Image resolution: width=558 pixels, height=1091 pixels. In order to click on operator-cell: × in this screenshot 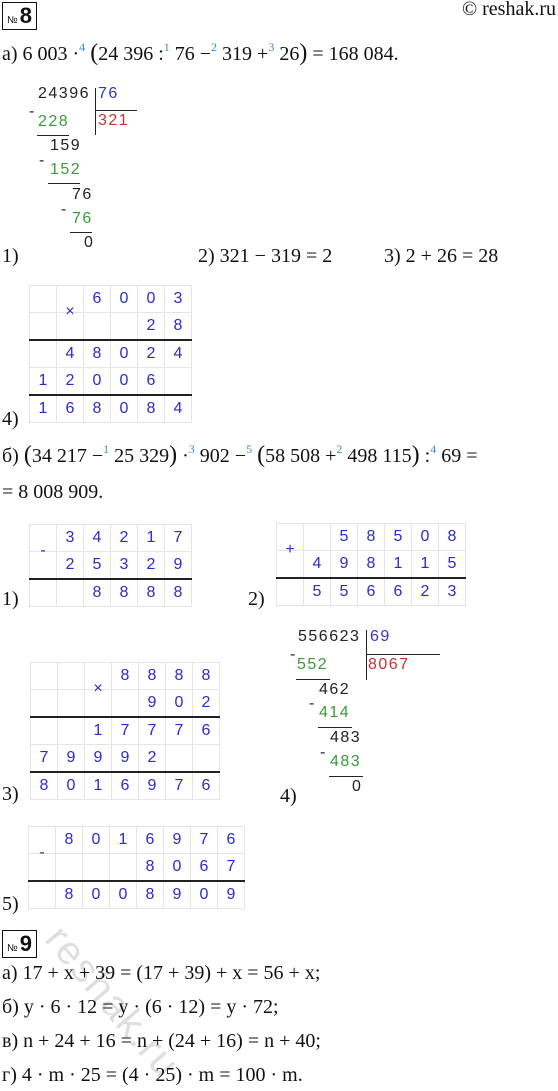, I will do `click(98, 689)`.